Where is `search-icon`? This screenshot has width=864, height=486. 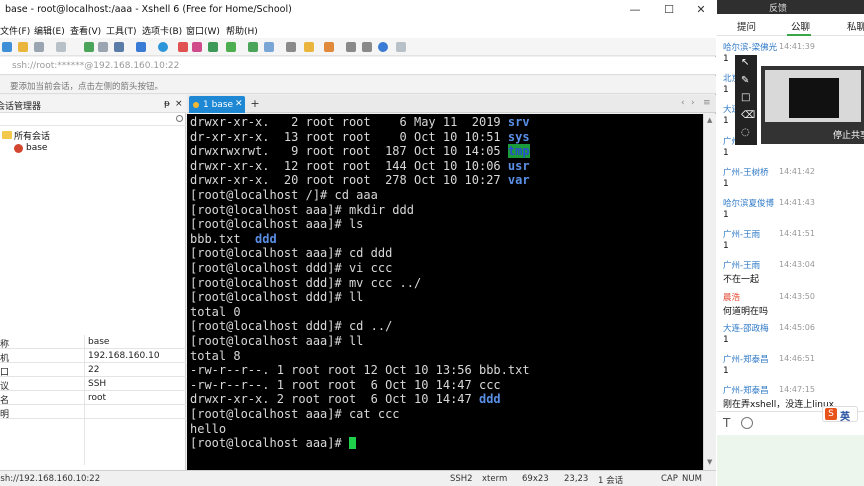
search-icon is located at coordinates (179, 118).